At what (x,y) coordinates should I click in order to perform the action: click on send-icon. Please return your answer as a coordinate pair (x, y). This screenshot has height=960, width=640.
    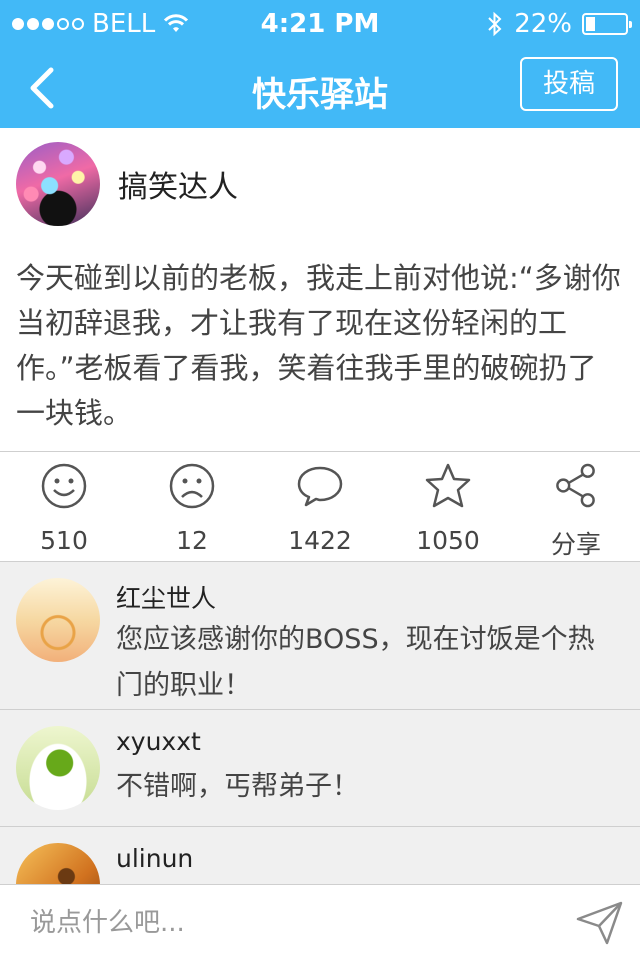
    Looking at the image, I should click on (599, 923).